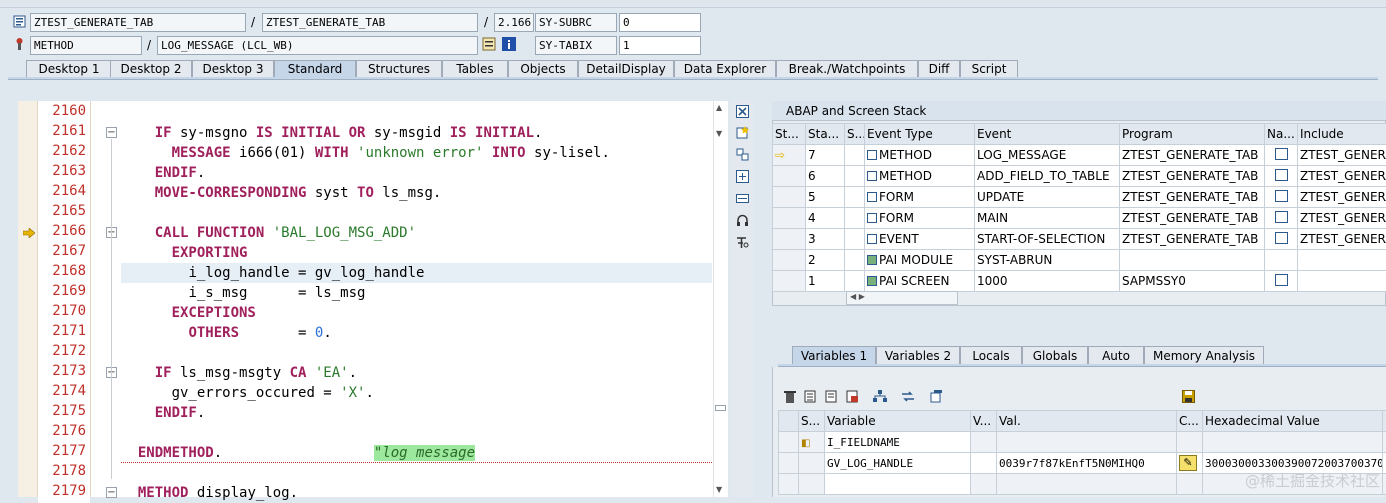 This screenshot has height=503, width=1386. Describe the element at coordinates (852, 396) in the screenshot. I see `load-vars-icon` at that location.